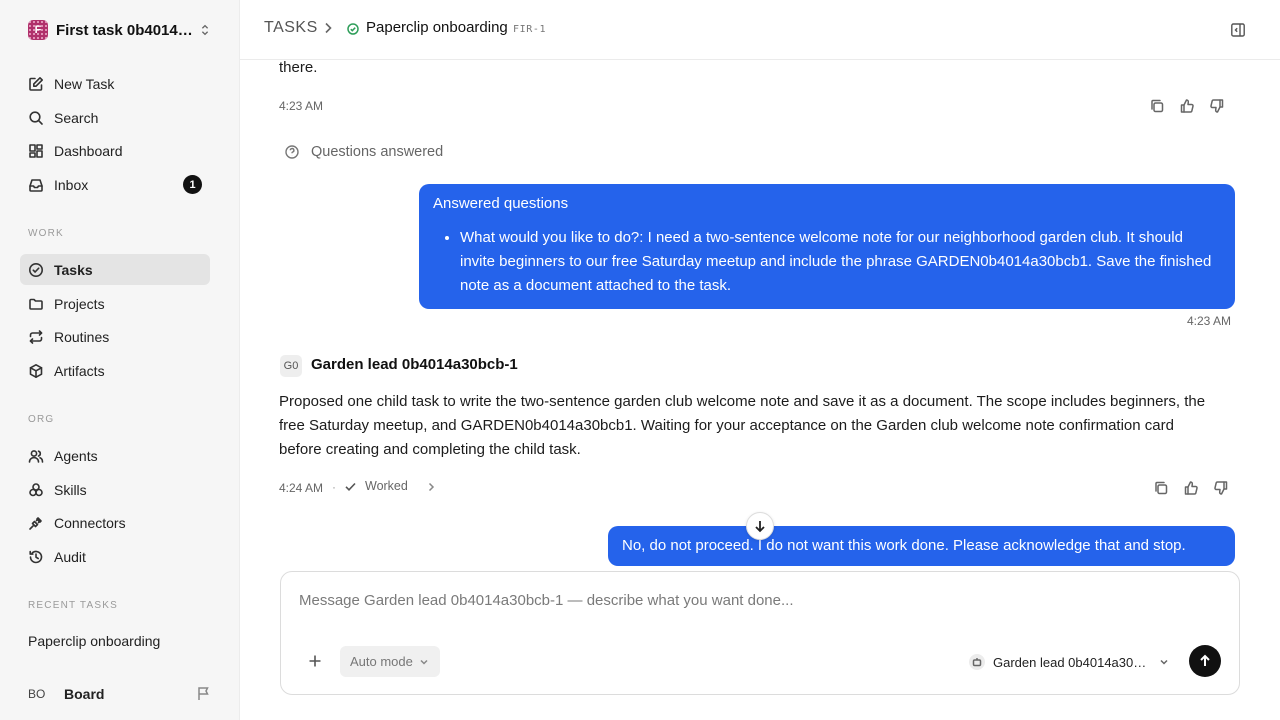  What do you see at coordinates (73, 605) in the screenshot?
I see `section-heading-recent: RECENT TASKS` at bounding box center [73, 605].